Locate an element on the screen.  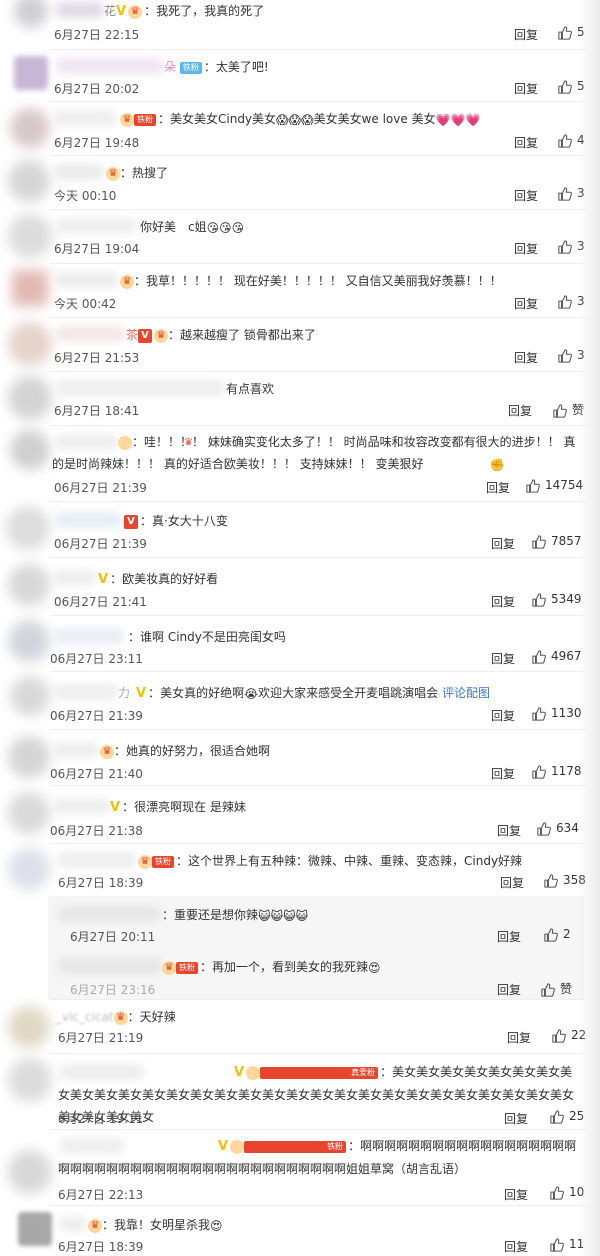
comment-time: 6月27日 18:41 is located at coordinates (97, 411).